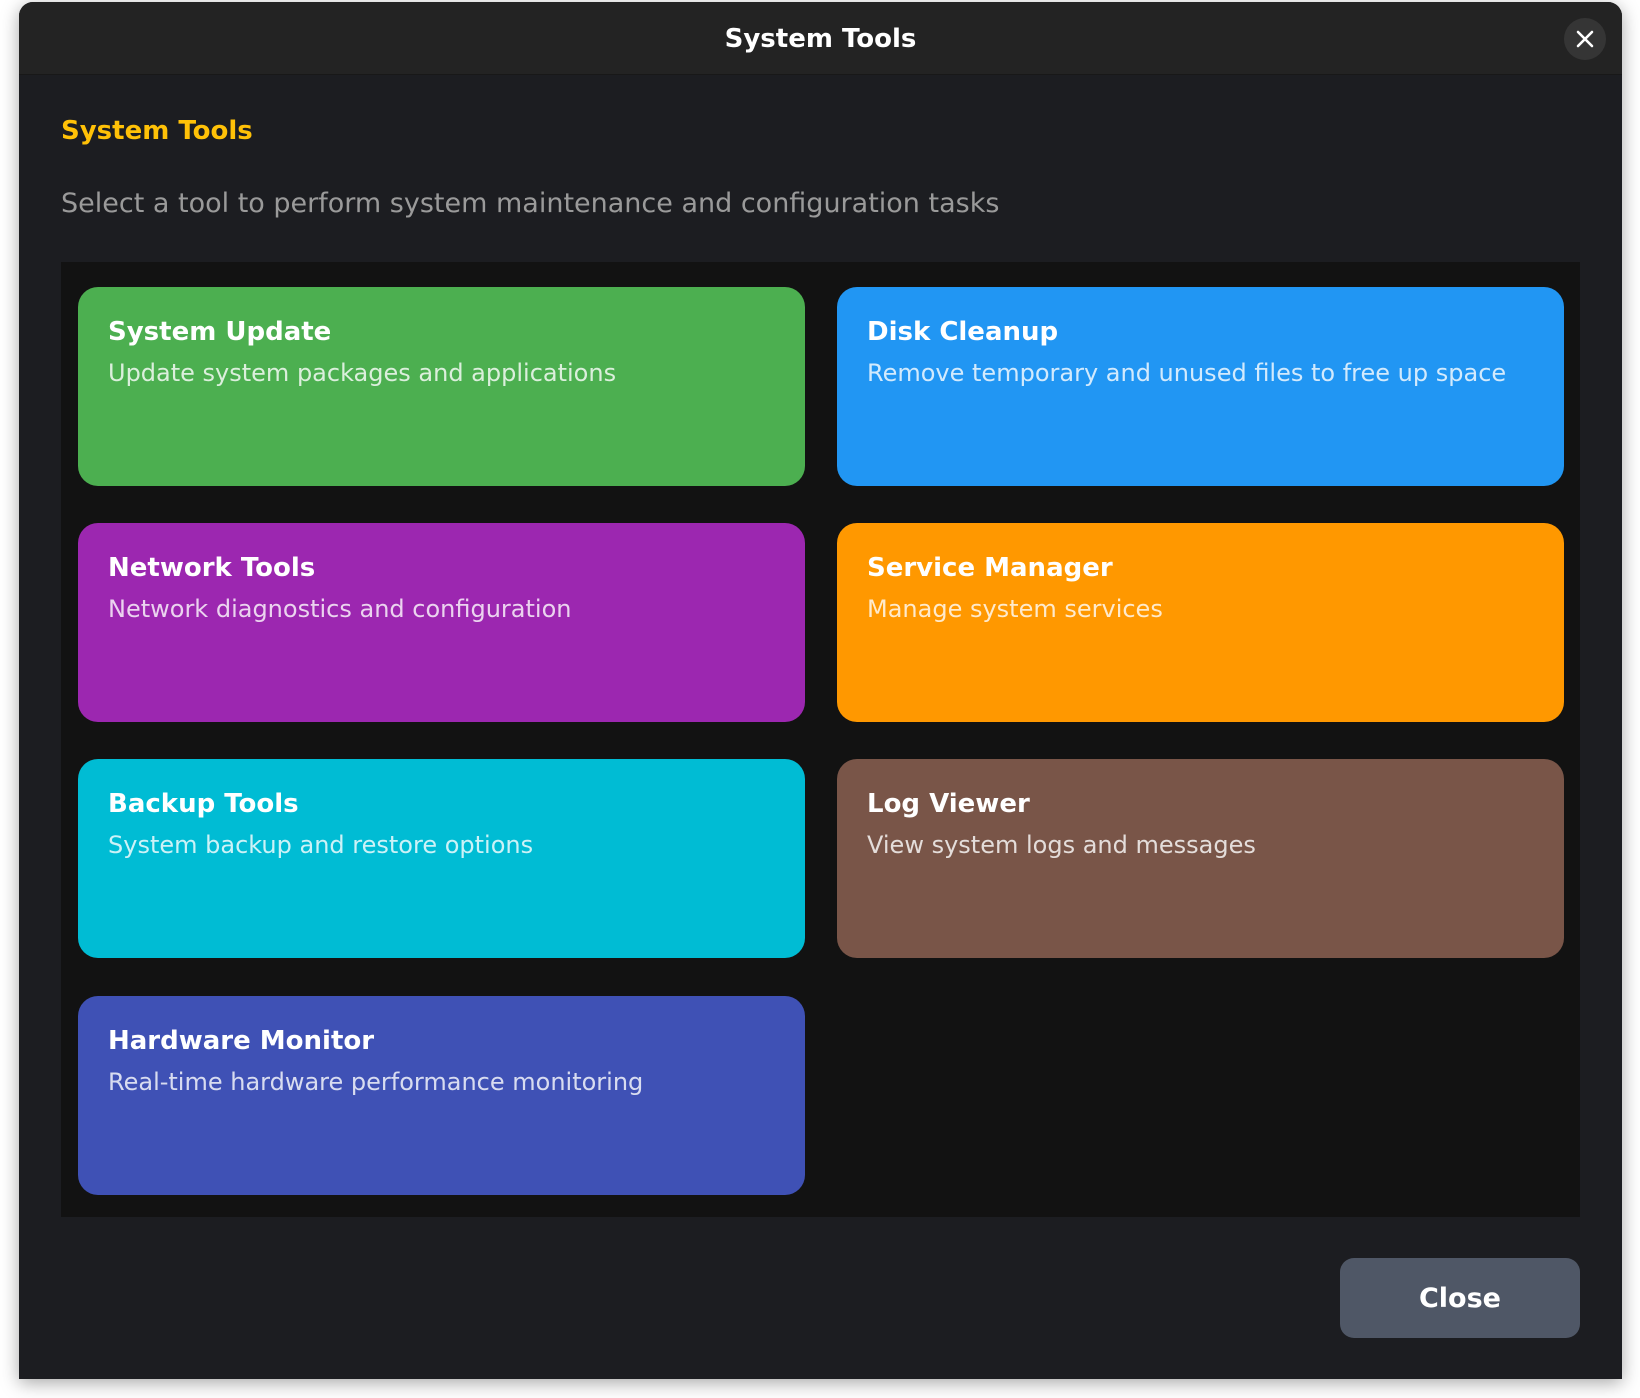 This screenshot has height=1398, width=1640. I want to click on close-button: Close, so click(1460, 1298).